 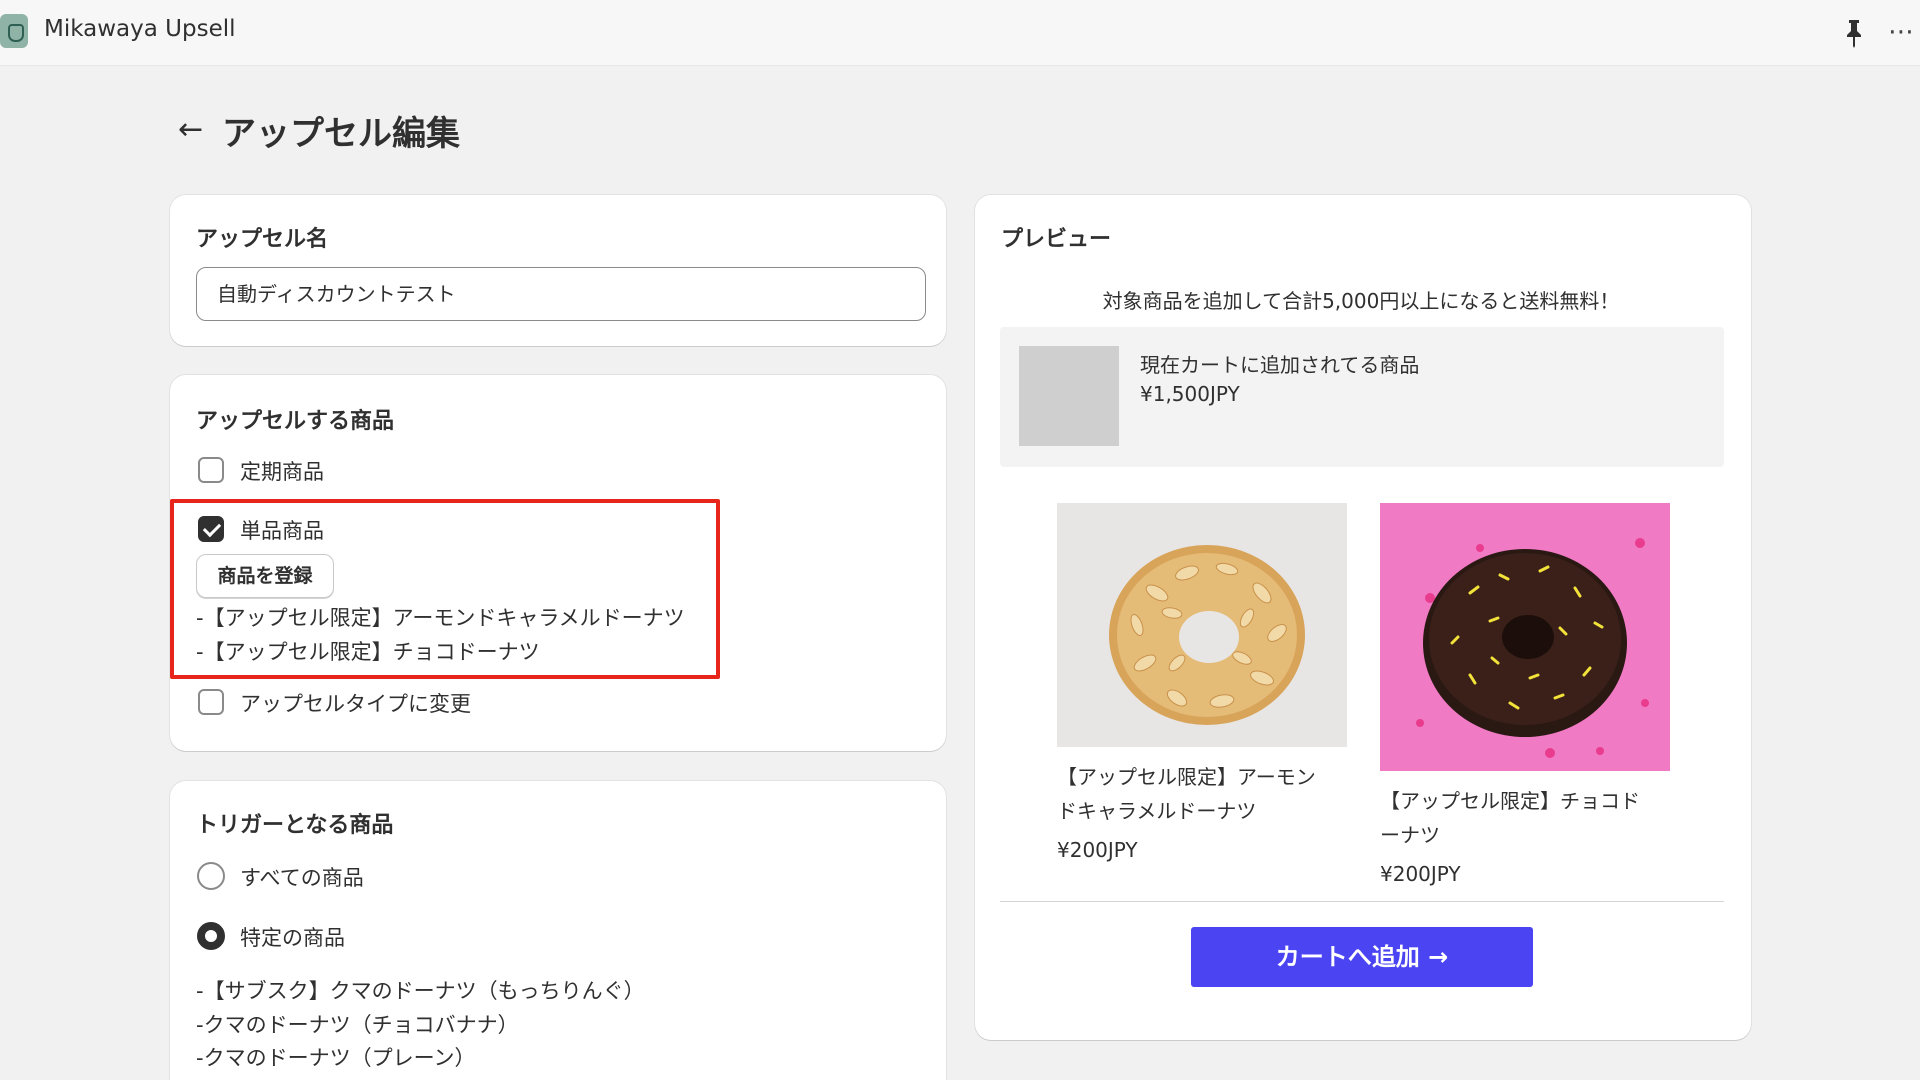 What do you see at coordinates (14, 31) in the screenshot?
I see `app-logo-icon` at bounding box center [14, 31].